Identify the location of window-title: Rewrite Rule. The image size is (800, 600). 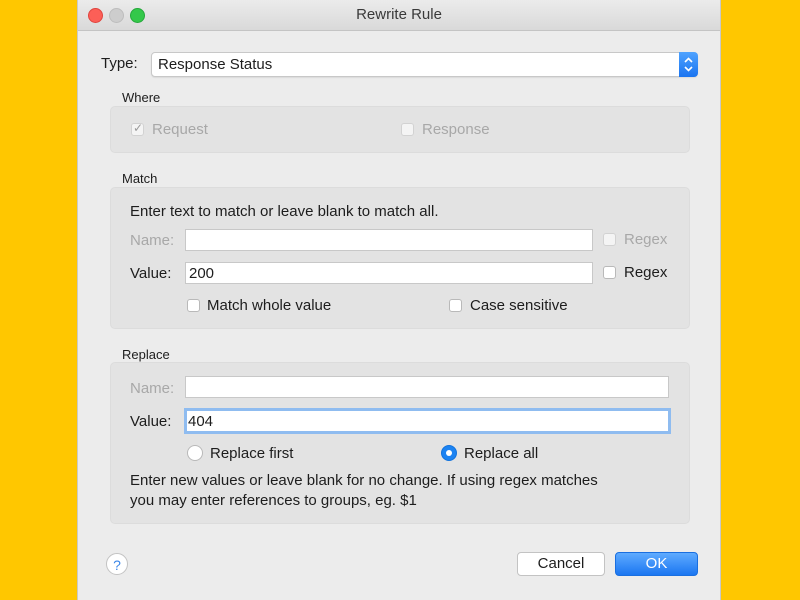
(399, 14).